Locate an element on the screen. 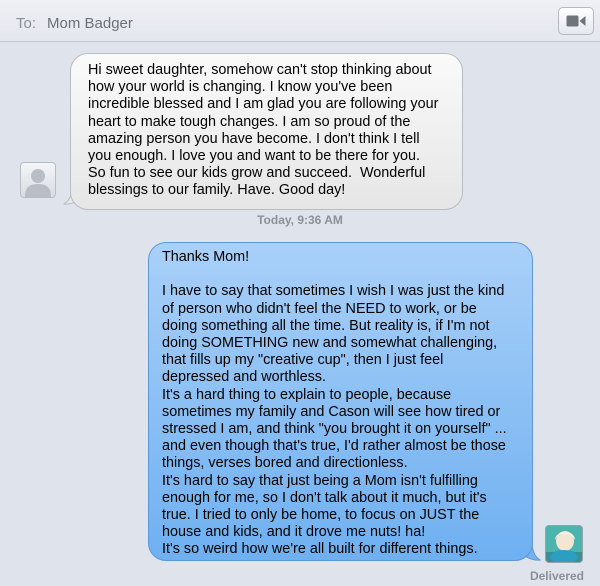 This screenshot has width=600, height=586. video-camera-icon is located at coordinates (576, 21).